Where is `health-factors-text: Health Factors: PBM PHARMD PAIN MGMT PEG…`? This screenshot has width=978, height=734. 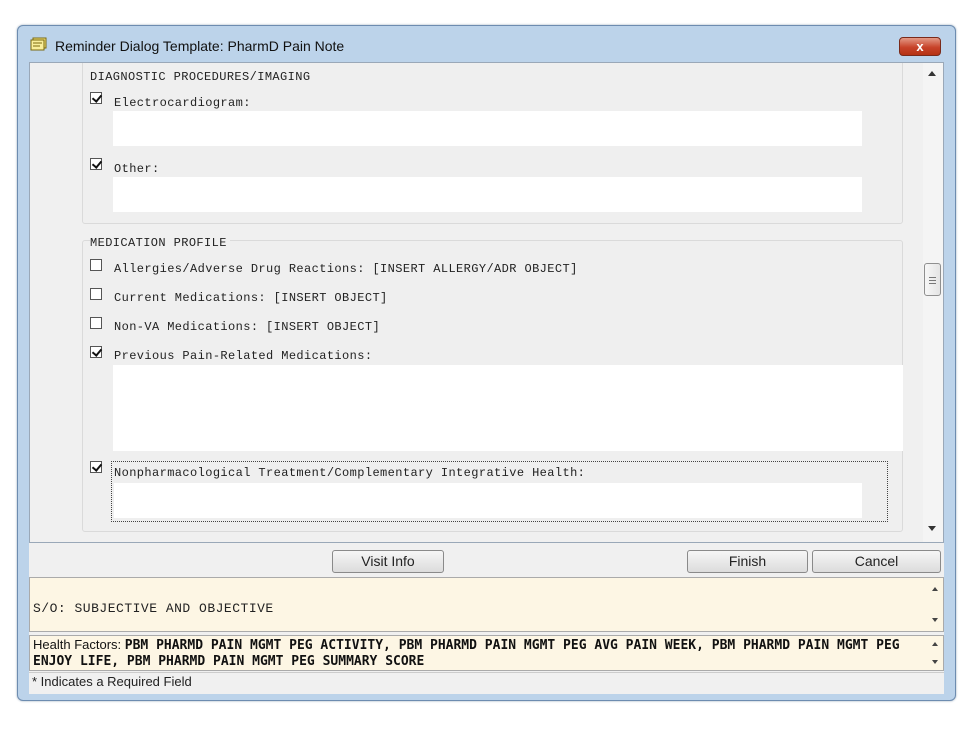
health-factors-text: Health Factors: PBM PHARMD PAIN MGMT PEG… is located at coordinates (473, 653).